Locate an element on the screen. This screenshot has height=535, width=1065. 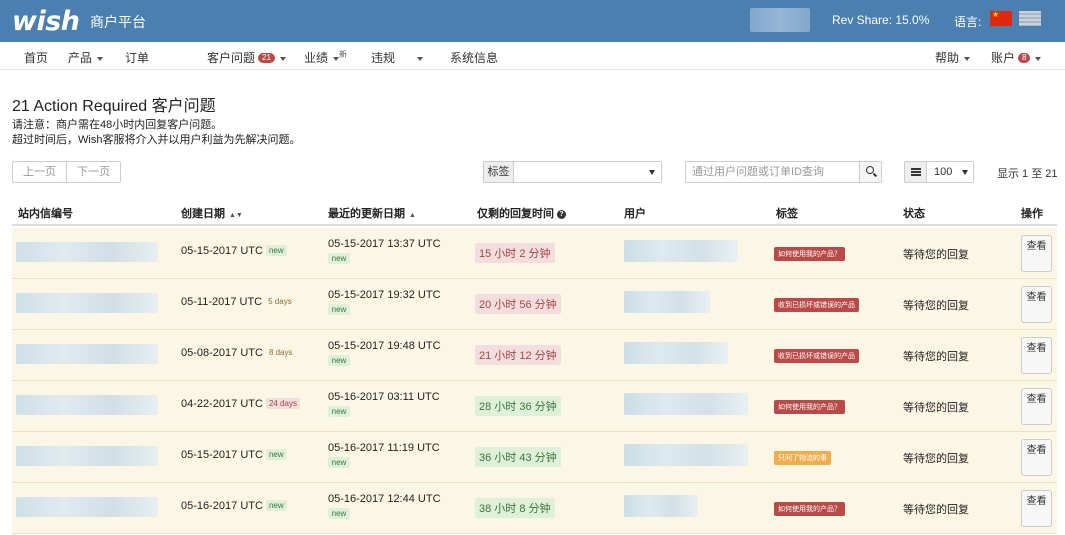
wish-logo: wish is located at coordinates (46, 21).